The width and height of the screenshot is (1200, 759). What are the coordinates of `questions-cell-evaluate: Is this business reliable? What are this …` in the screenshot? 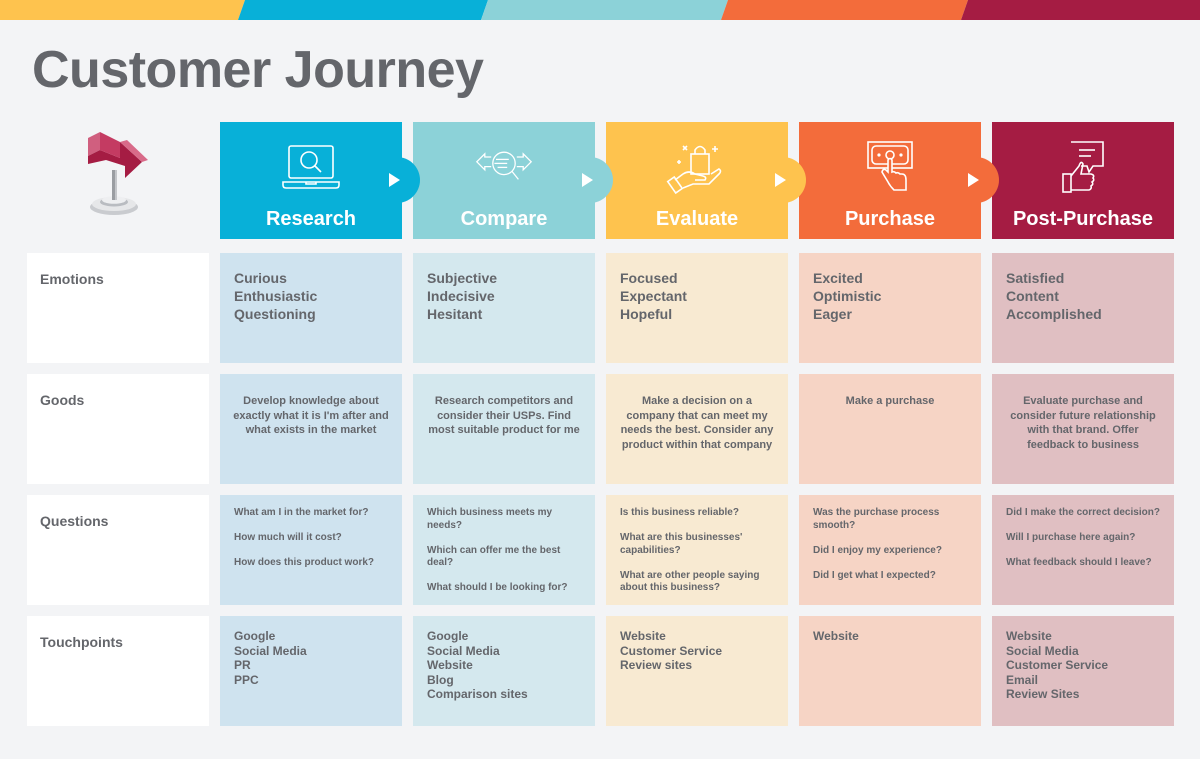 It's located at (697, 550).